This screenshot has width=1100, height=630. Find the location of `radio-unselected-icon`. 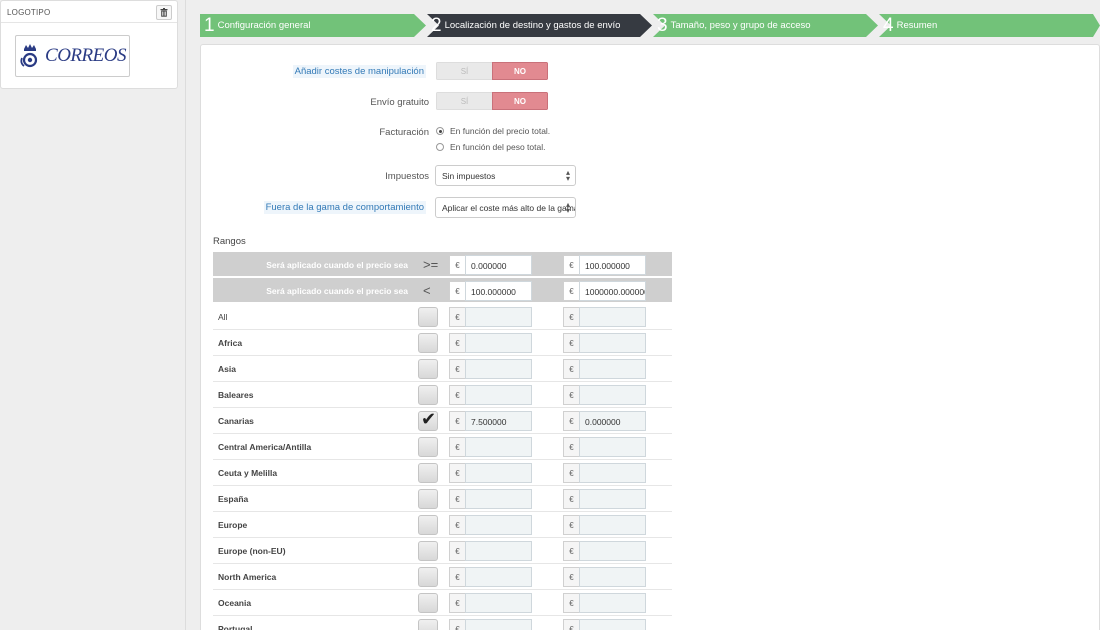

radio-unselected-icon is located at coordinates (440, 147).